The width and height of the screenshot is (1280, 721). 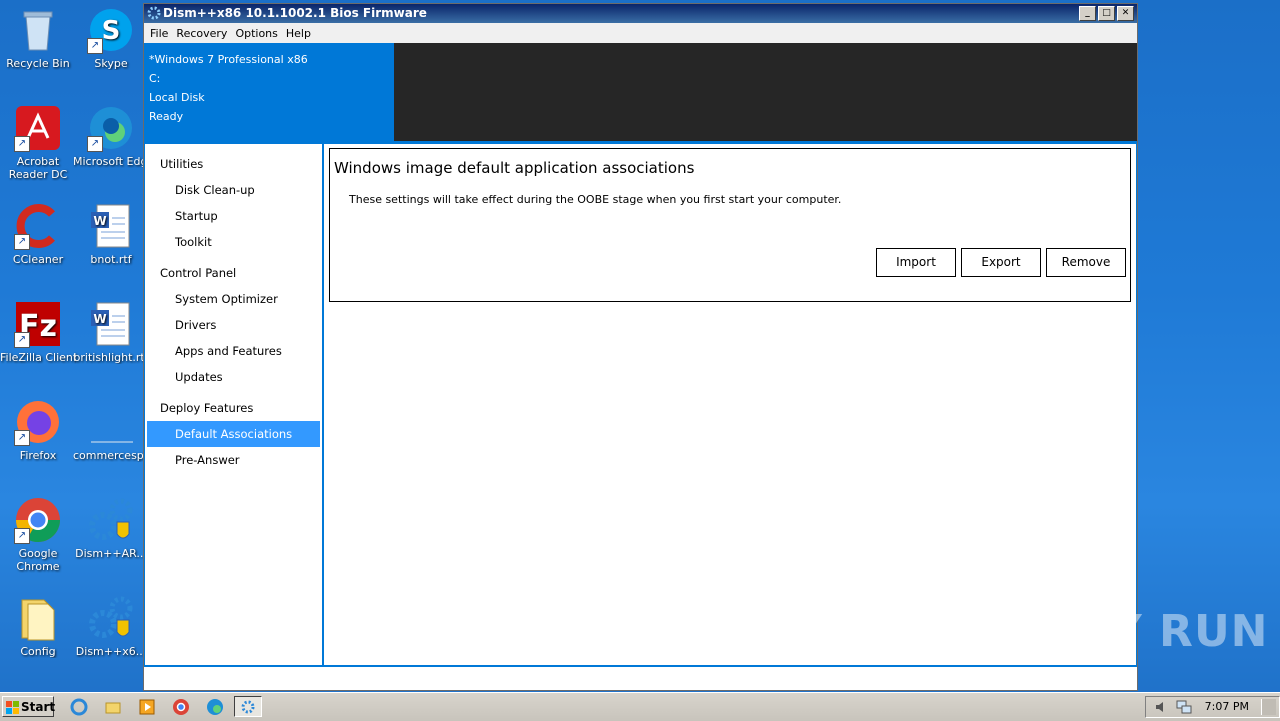 I want to click on recycle-bin-icon, so click(x=38, y=30).